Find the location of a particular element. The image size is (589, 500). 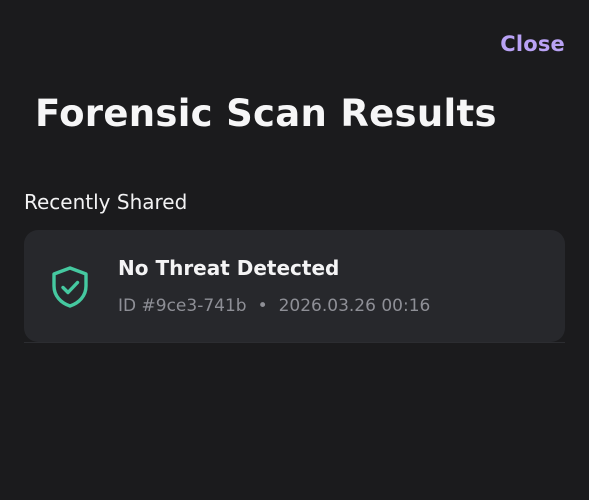

shield-check-icon is located at coordinates (70, 287).